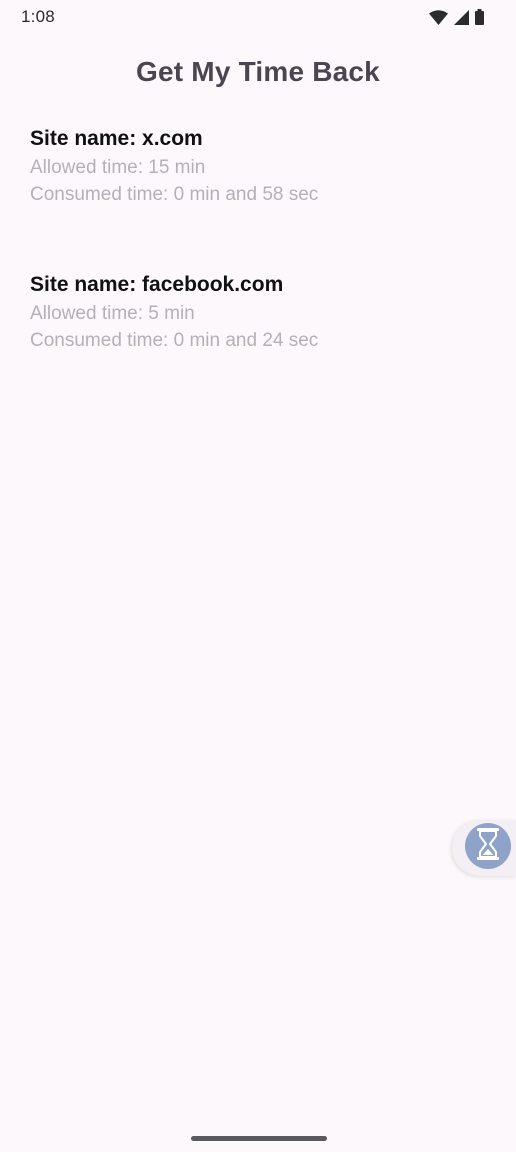  Describe the element at coordinates (438, 17) in the screenshot. I see `wifi-icon` at that location.